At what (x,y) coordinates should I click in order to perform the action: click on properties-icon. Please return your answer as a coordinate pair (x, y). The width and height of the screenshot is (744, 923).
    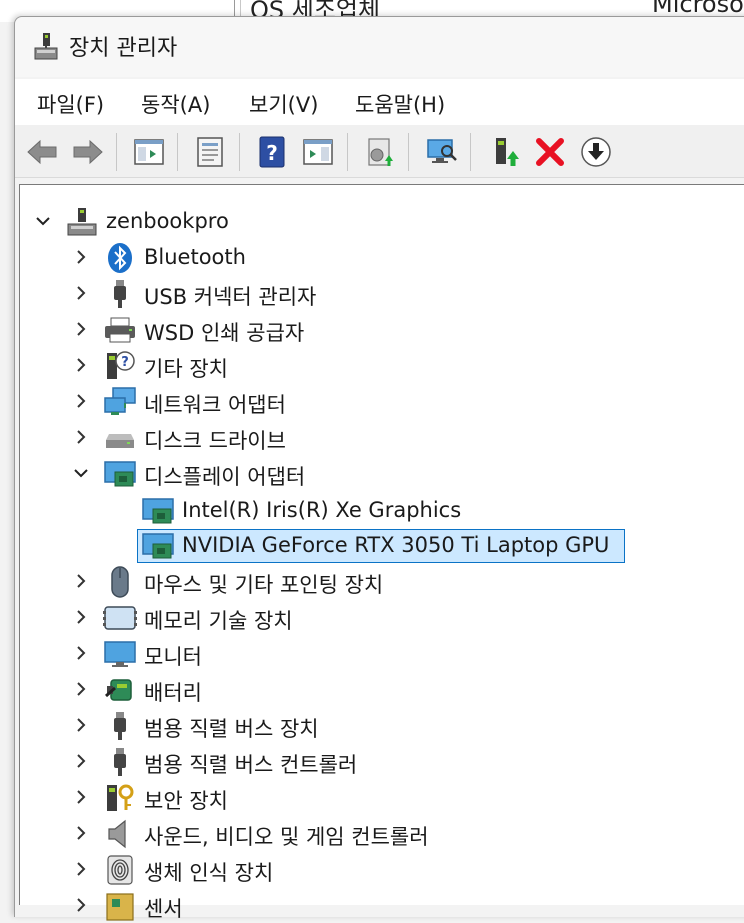
    Looking at the image, I should click on (210, 152).